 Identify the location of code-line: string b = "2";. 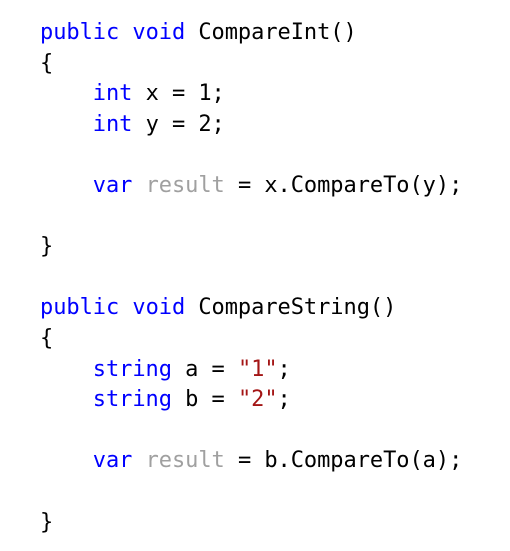
(275, 400).